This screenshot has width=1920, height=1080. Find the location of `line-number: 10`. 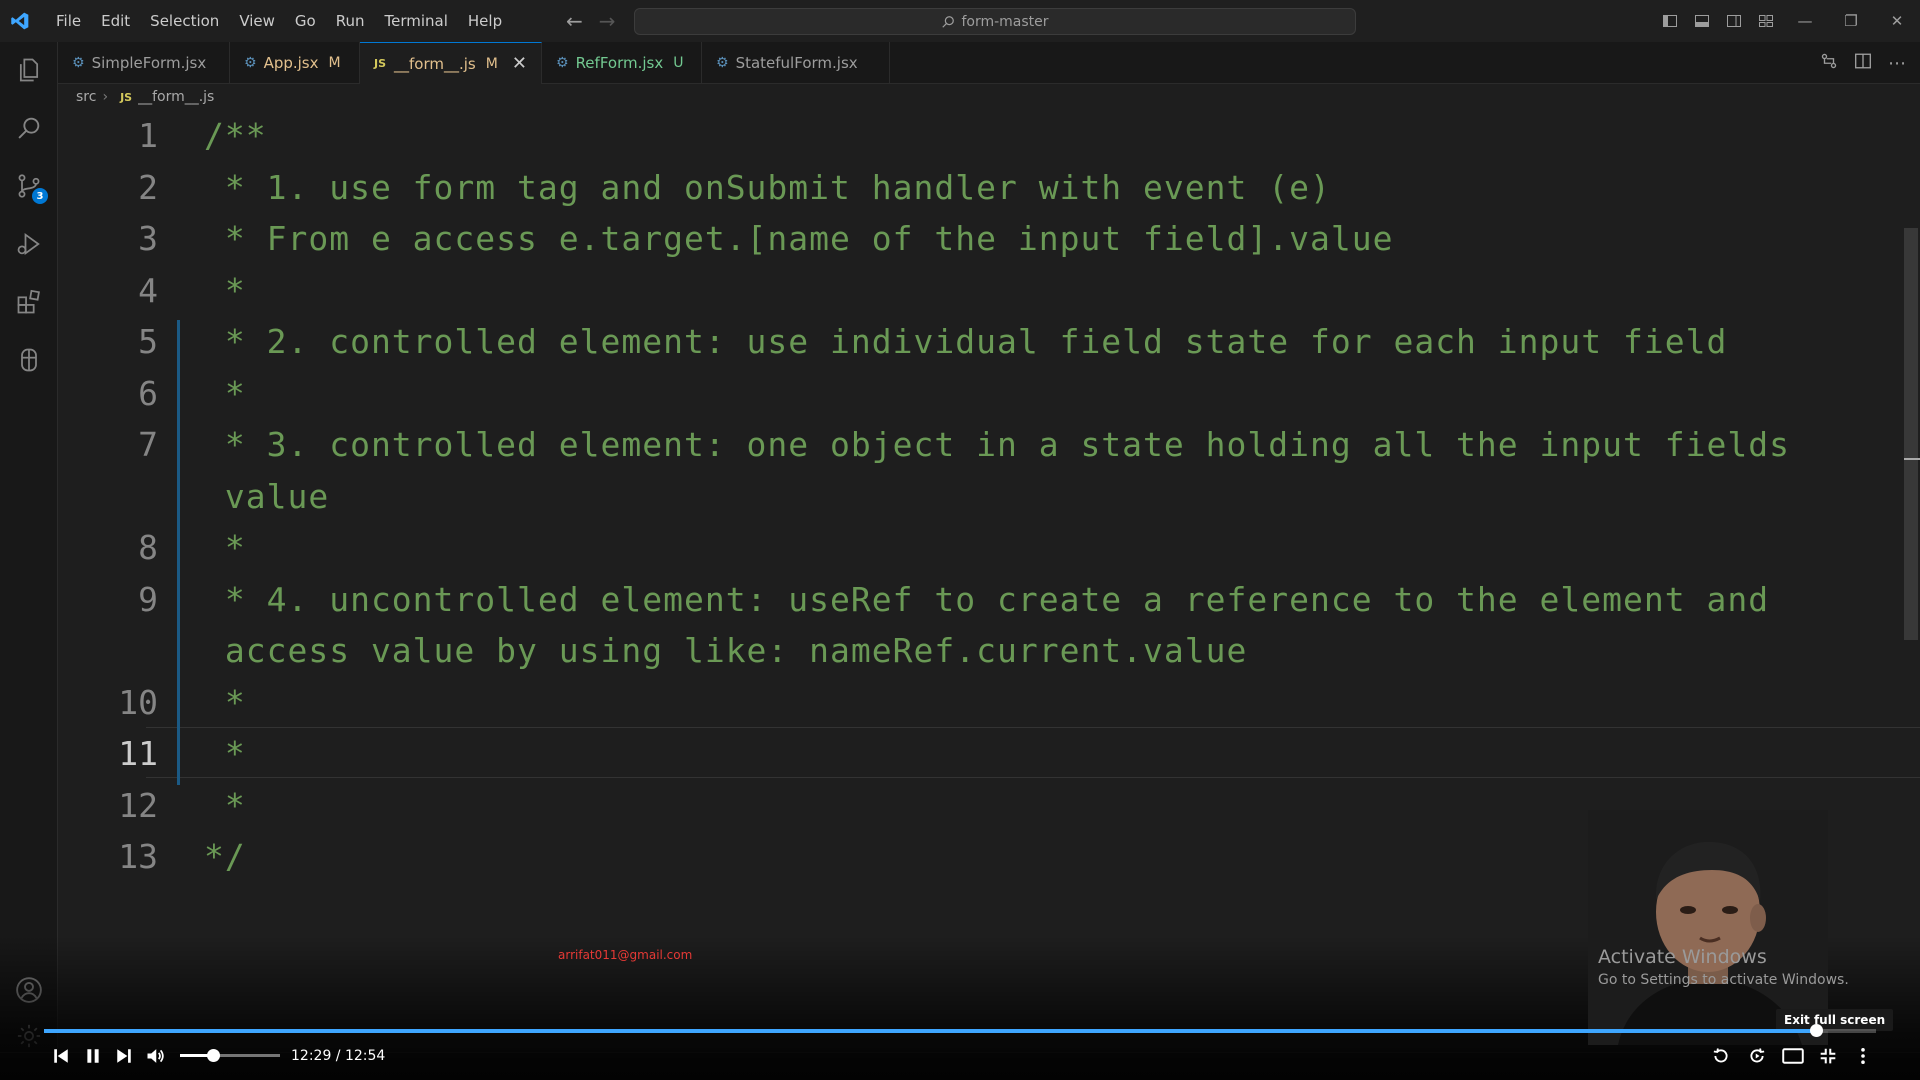

line-number: 10 is located at coordinates (138, 702).